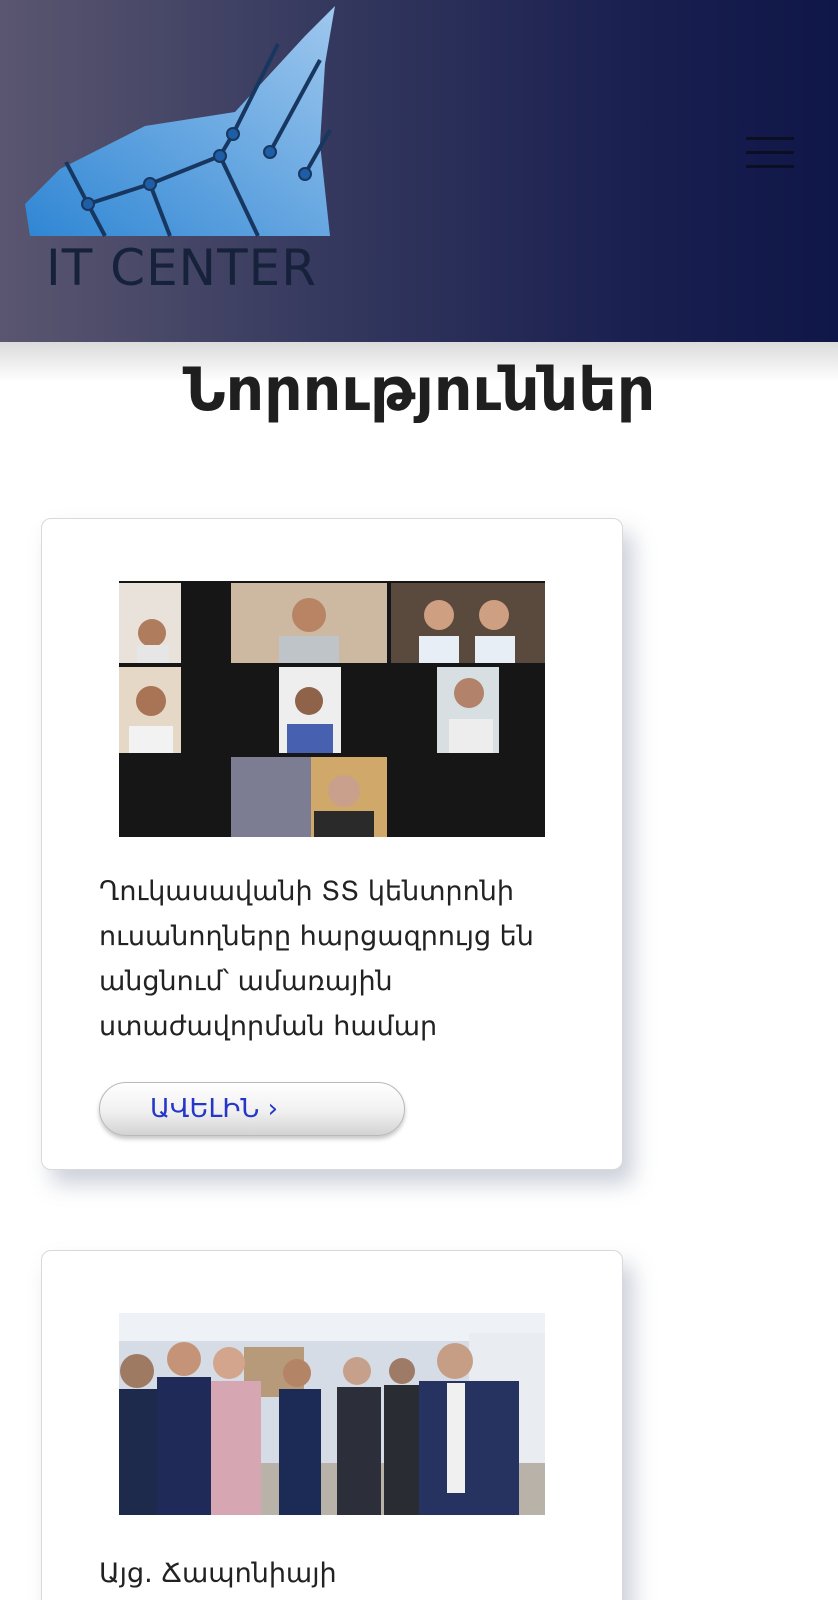 The width and height of the screenshot is (838, 1600). I want to click on group-toast-photo, so click(332, 1414).